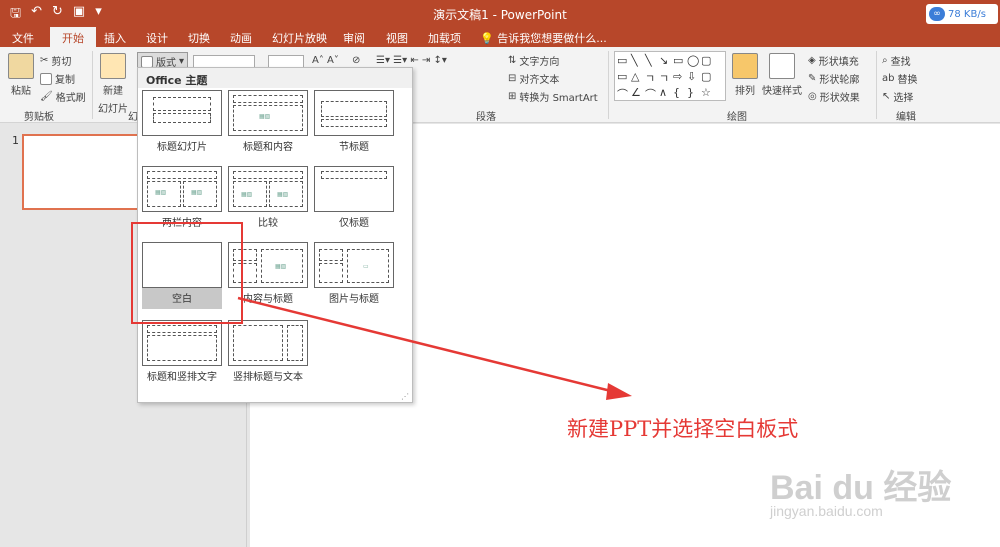  Describe the element at coordinates (861, 488) in the screenshot. I see `watermark-logo: Bai du 经验` at that location.